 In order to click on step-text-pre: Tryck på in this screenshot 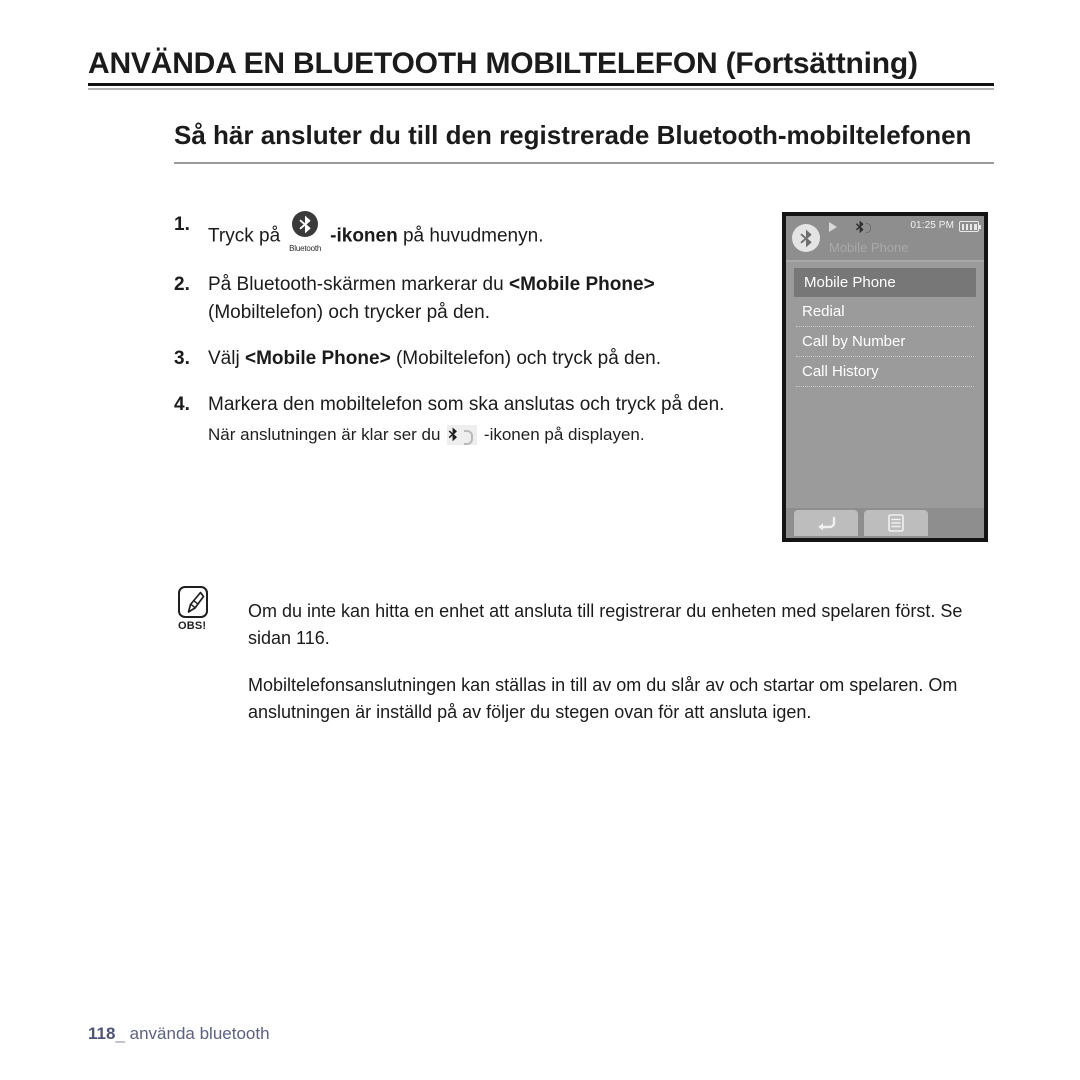, I will do `click(244, 236)`.